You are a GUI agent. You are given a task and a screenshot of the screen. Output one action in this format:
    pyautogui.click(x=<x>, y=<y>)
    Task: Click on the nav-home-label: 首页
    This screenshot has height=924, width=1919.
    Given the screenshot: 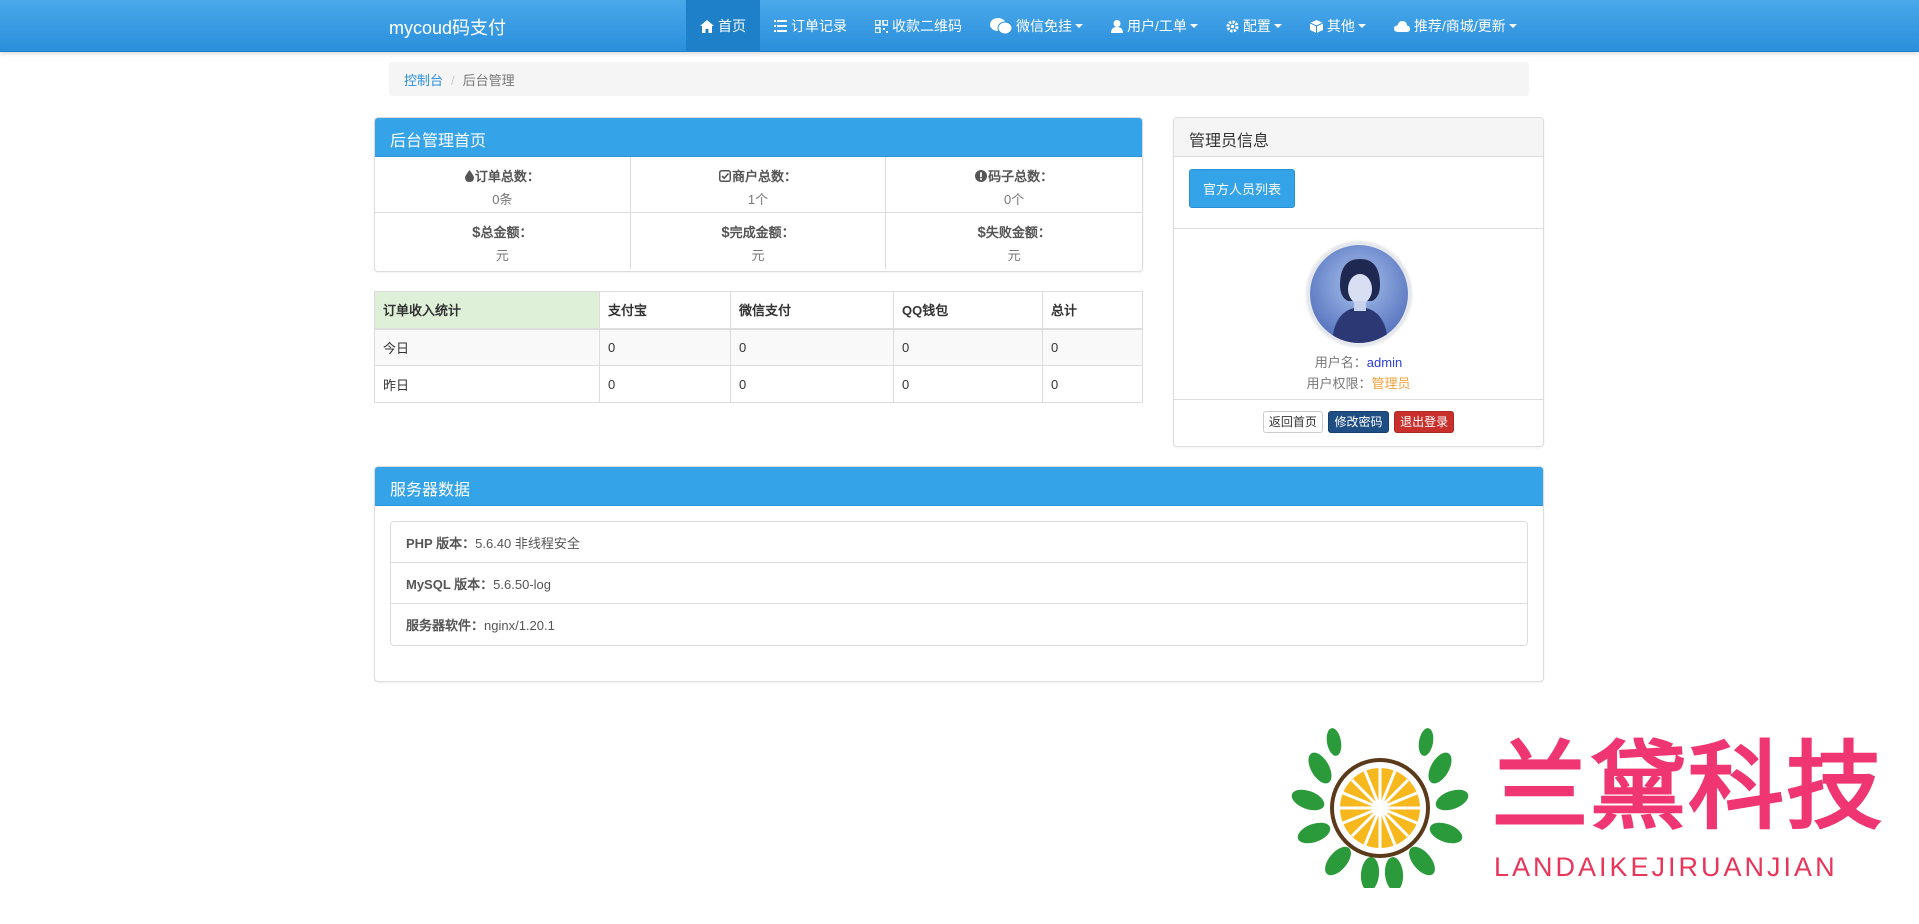 What is the action you would take?
    pyautogui.click(x=732, y=26)
    